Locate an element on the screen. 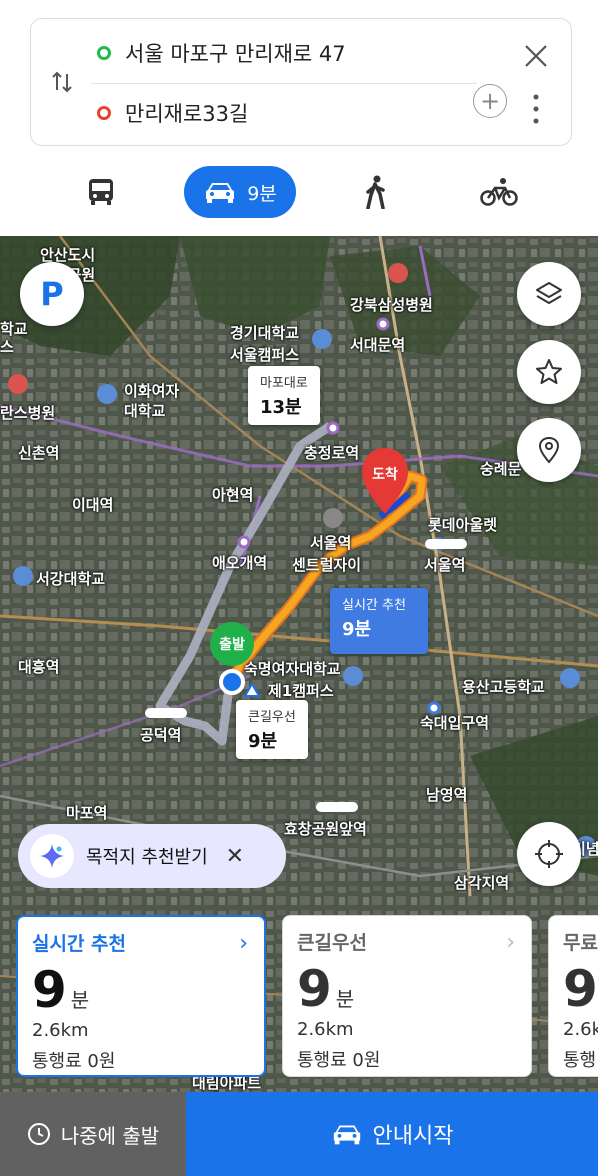 Image resolution: width=598 pixels, height=1176 pixels. place-marker-button is located at coordinates (549, 450).